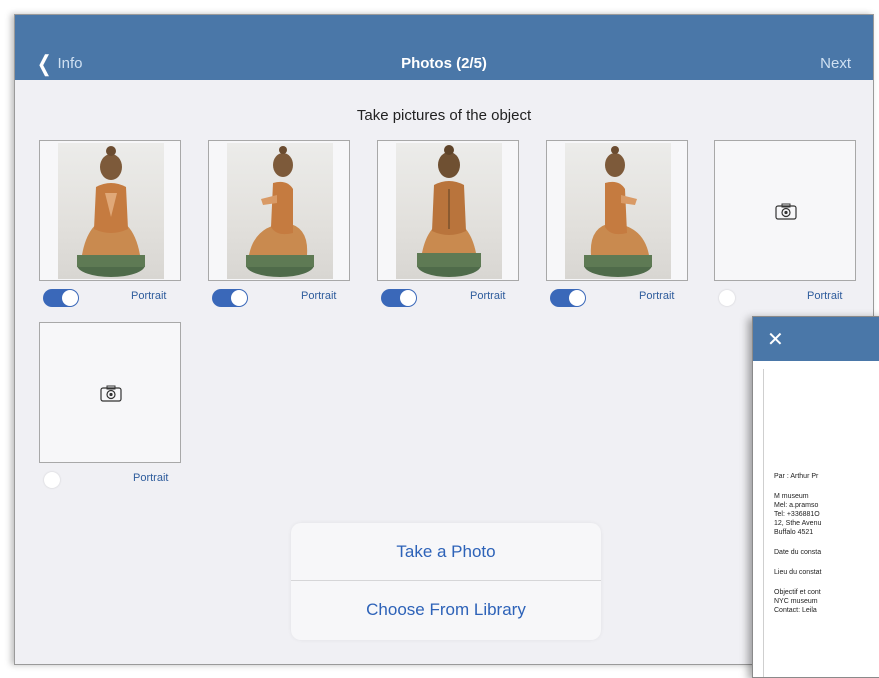  Describe the element at coordinates (657, 296) in the screenshot. I see `portrait-label-4: Portrait` at that location.